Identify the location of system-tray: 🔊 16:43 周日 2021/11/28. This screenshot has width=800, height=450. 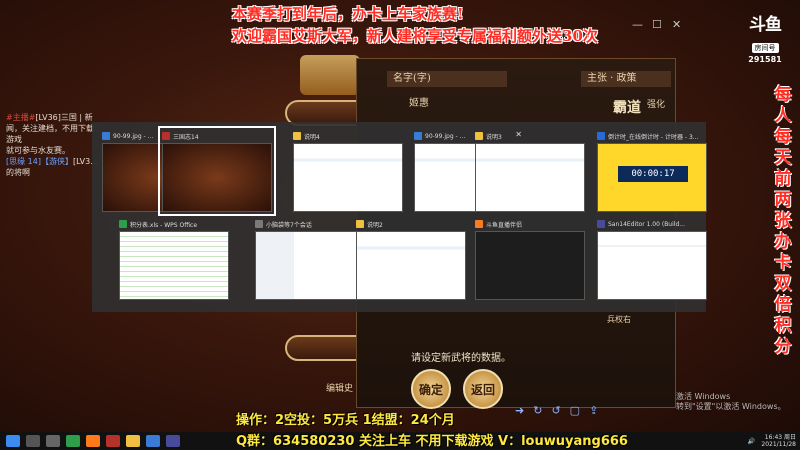
(772, 441).